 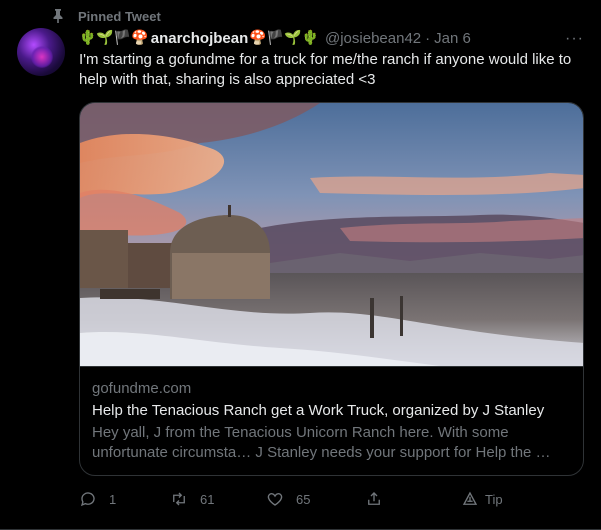 I want to click on tweet-date: Jan 6, so click(x=452, y=38).